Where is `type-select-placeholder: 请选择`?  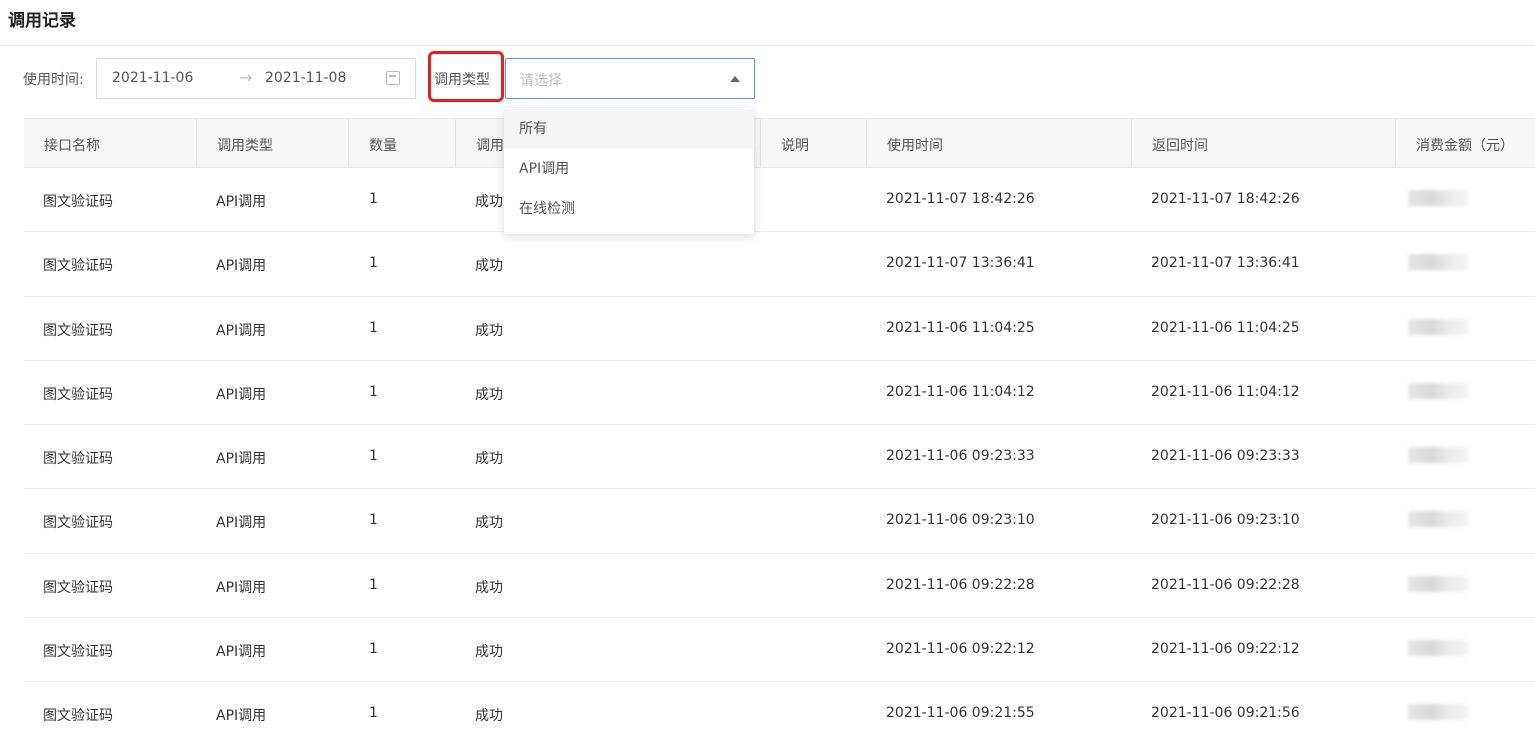
type-select-placeholder: 请选择 is located at coordinates (541, 81).